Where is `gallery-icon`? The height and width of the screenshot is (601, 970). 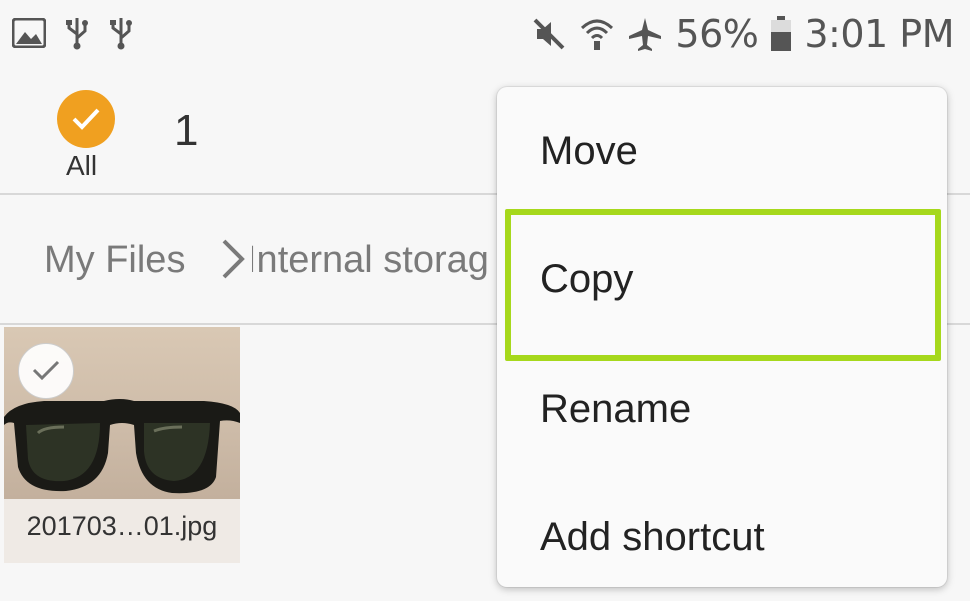 gallery-icon is located at coordinates (29, 33).